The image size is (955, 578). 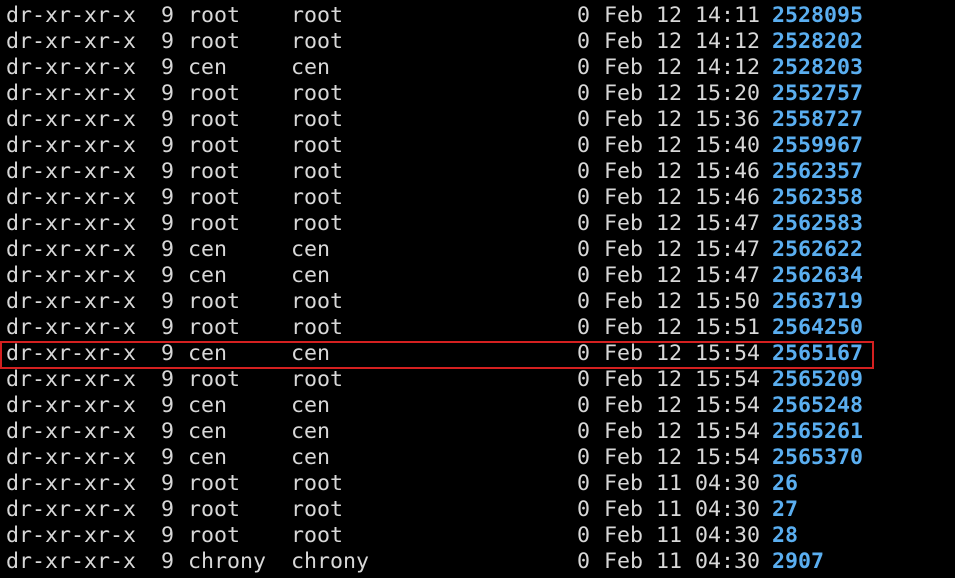 I want to click on directory-name: 27, so click(x=785, y=509).